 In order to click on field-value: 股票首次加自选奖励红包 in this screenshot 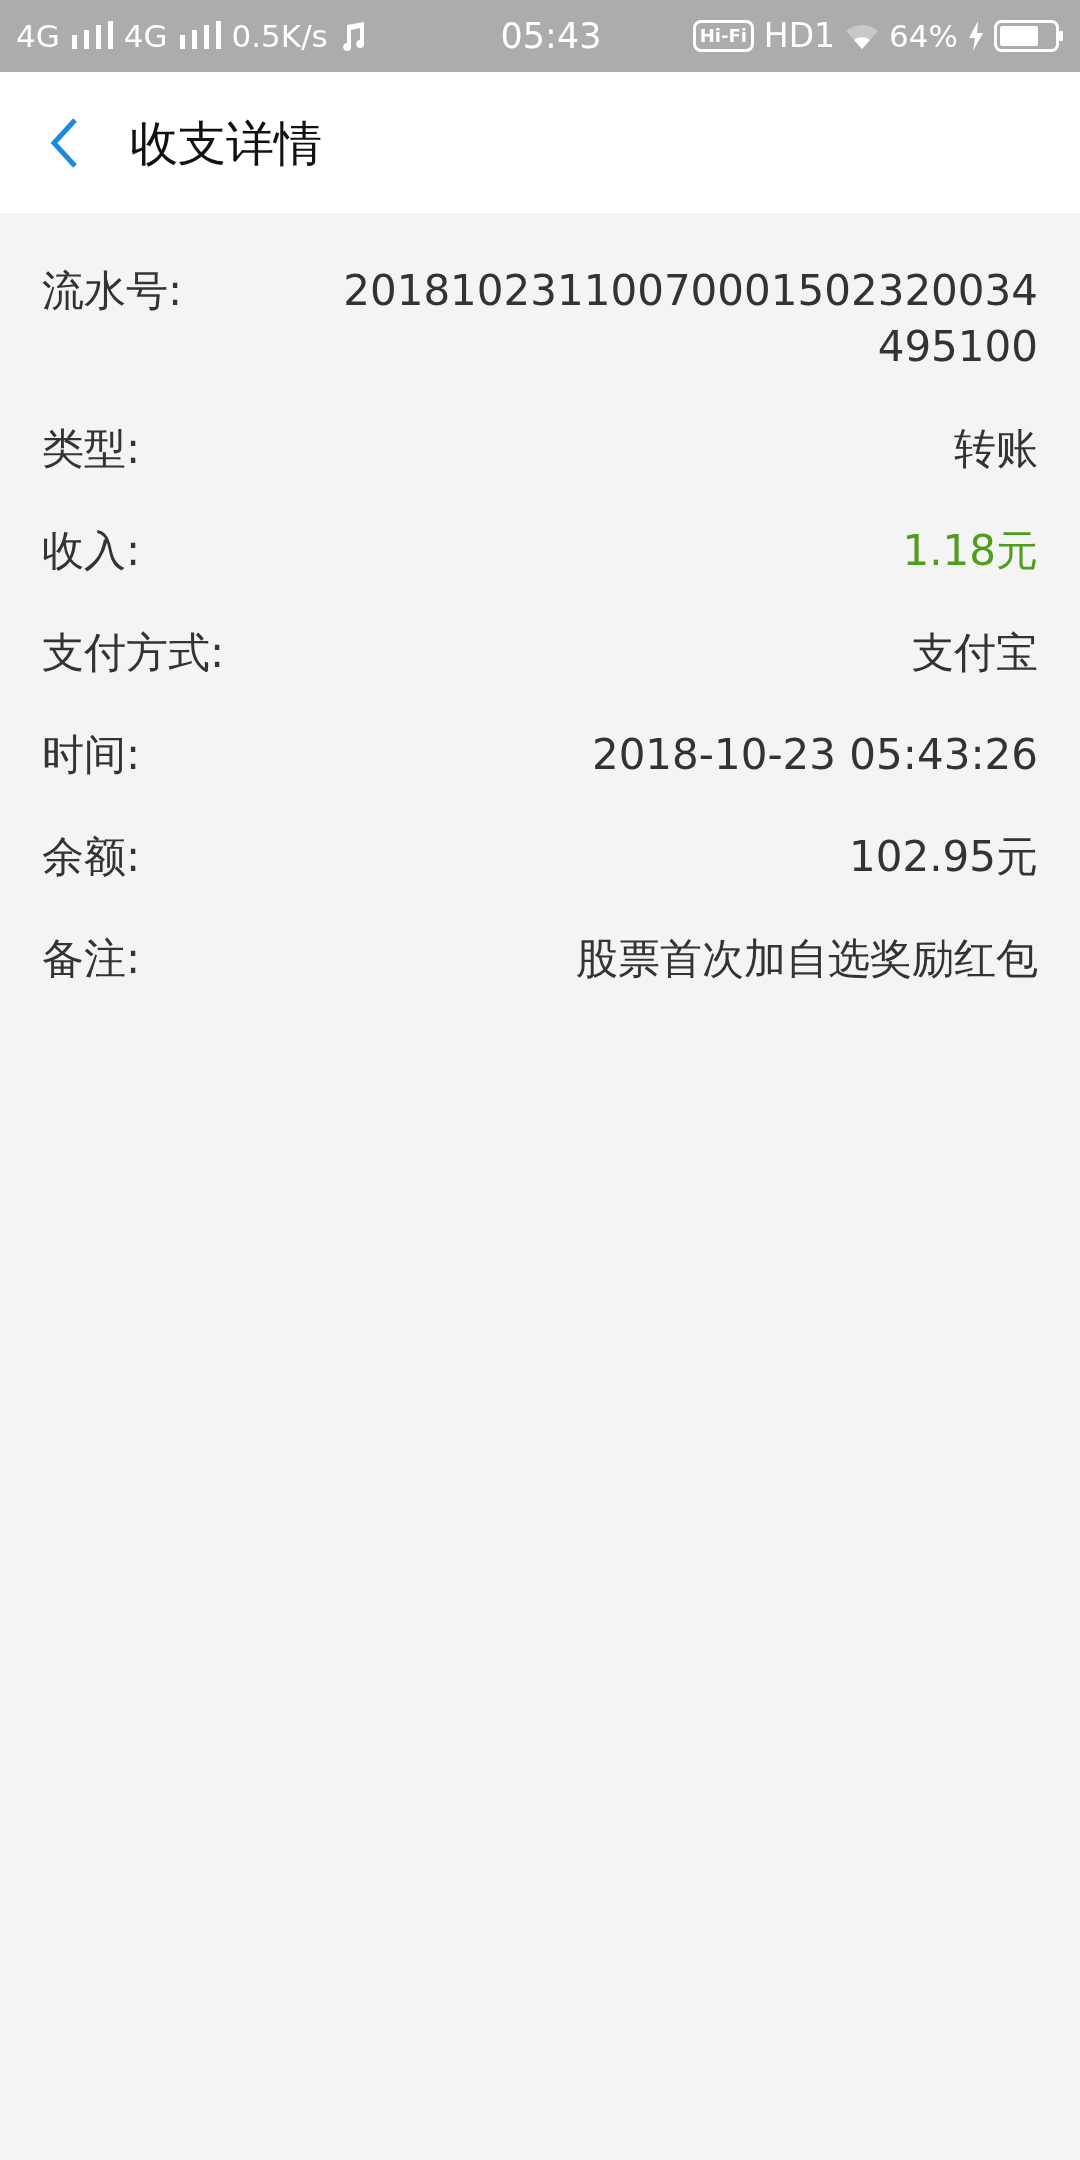, I will do `click(807, 959)`.